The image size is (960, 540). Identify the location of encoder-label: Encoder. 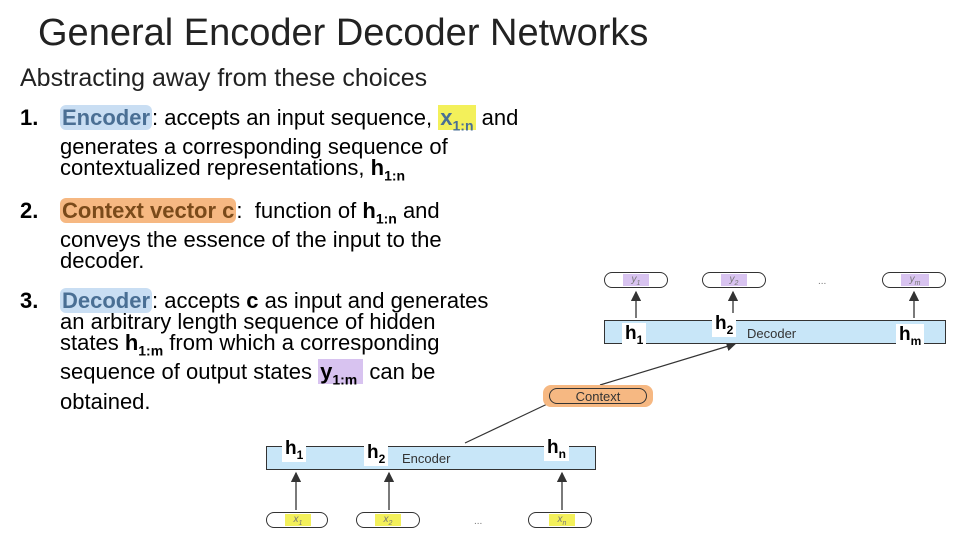
(426, 458).